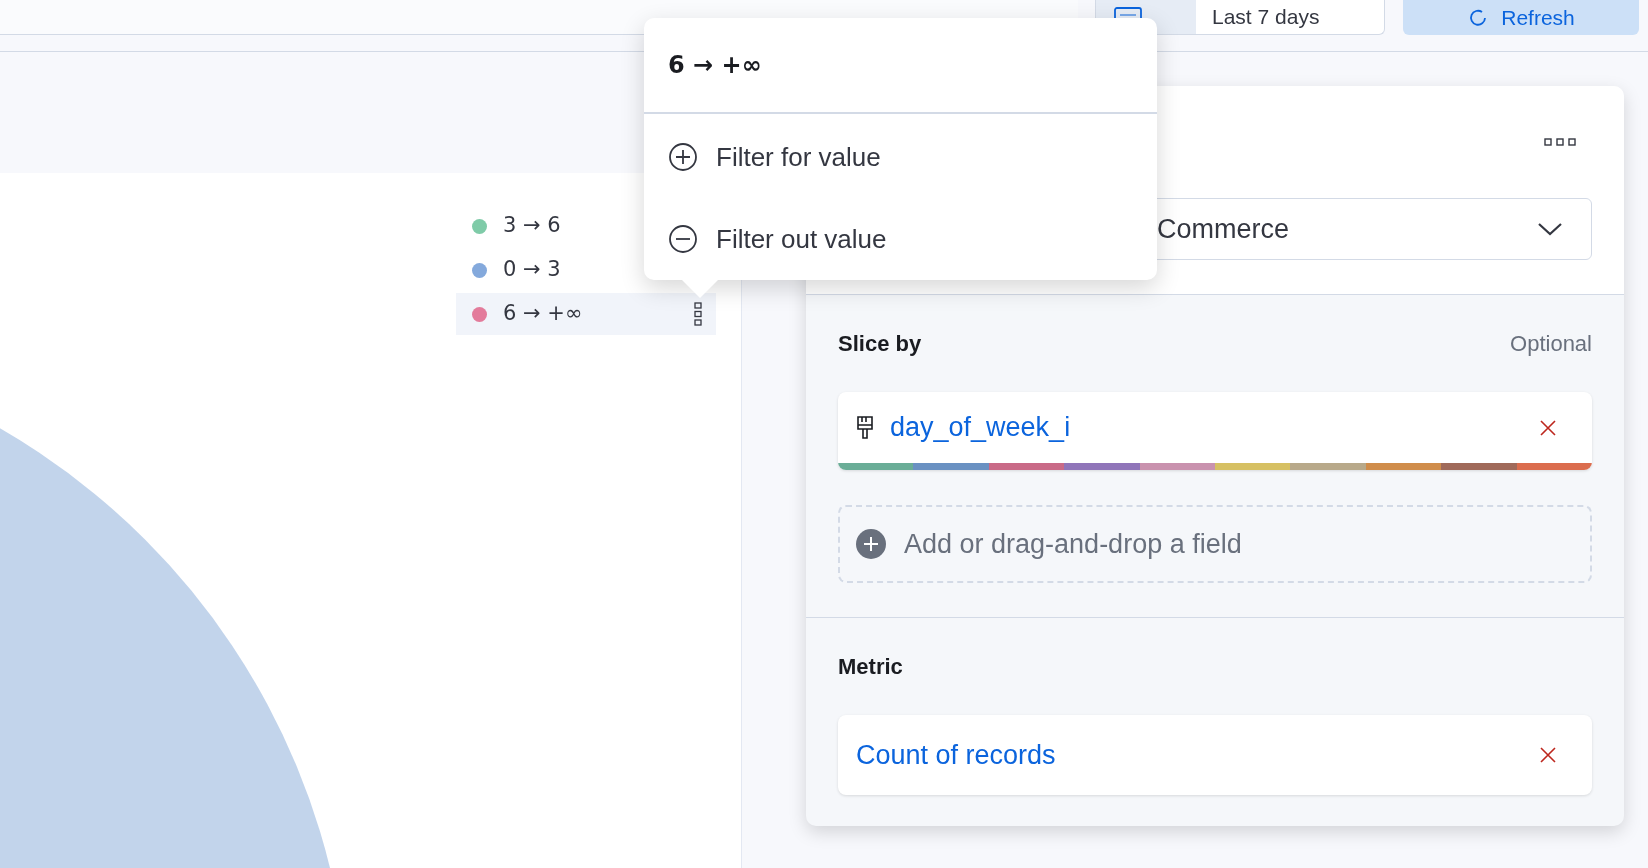 This screenshot has width=1648, height=868. What do you see at coordinates (715, 65) in the screenshot?
I see `popover-title: 6 → +∞` at bounding box center [715, 65].